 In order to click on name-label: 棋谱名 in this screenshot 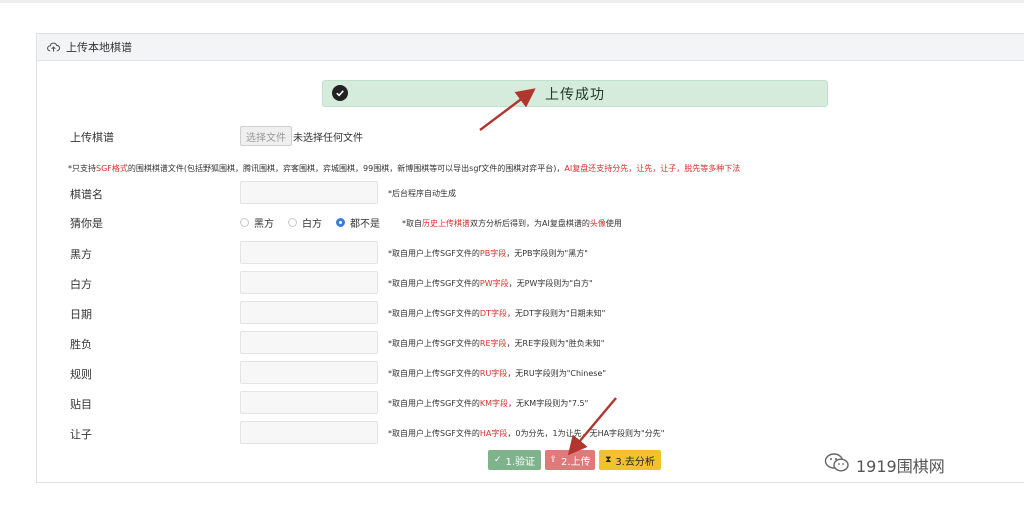, I will do `click(86, 194)`.